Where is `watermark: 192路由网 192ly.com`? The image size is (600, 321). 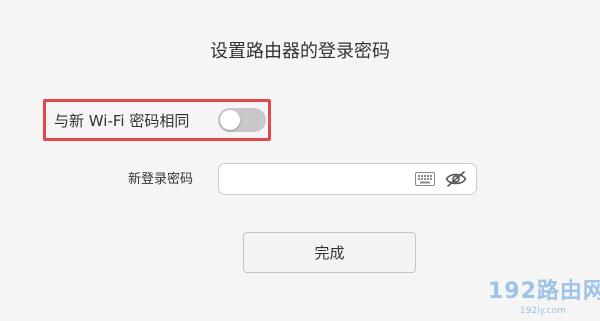 watermark: 192路由网 192ly.com is located at coordinates (544, 299).